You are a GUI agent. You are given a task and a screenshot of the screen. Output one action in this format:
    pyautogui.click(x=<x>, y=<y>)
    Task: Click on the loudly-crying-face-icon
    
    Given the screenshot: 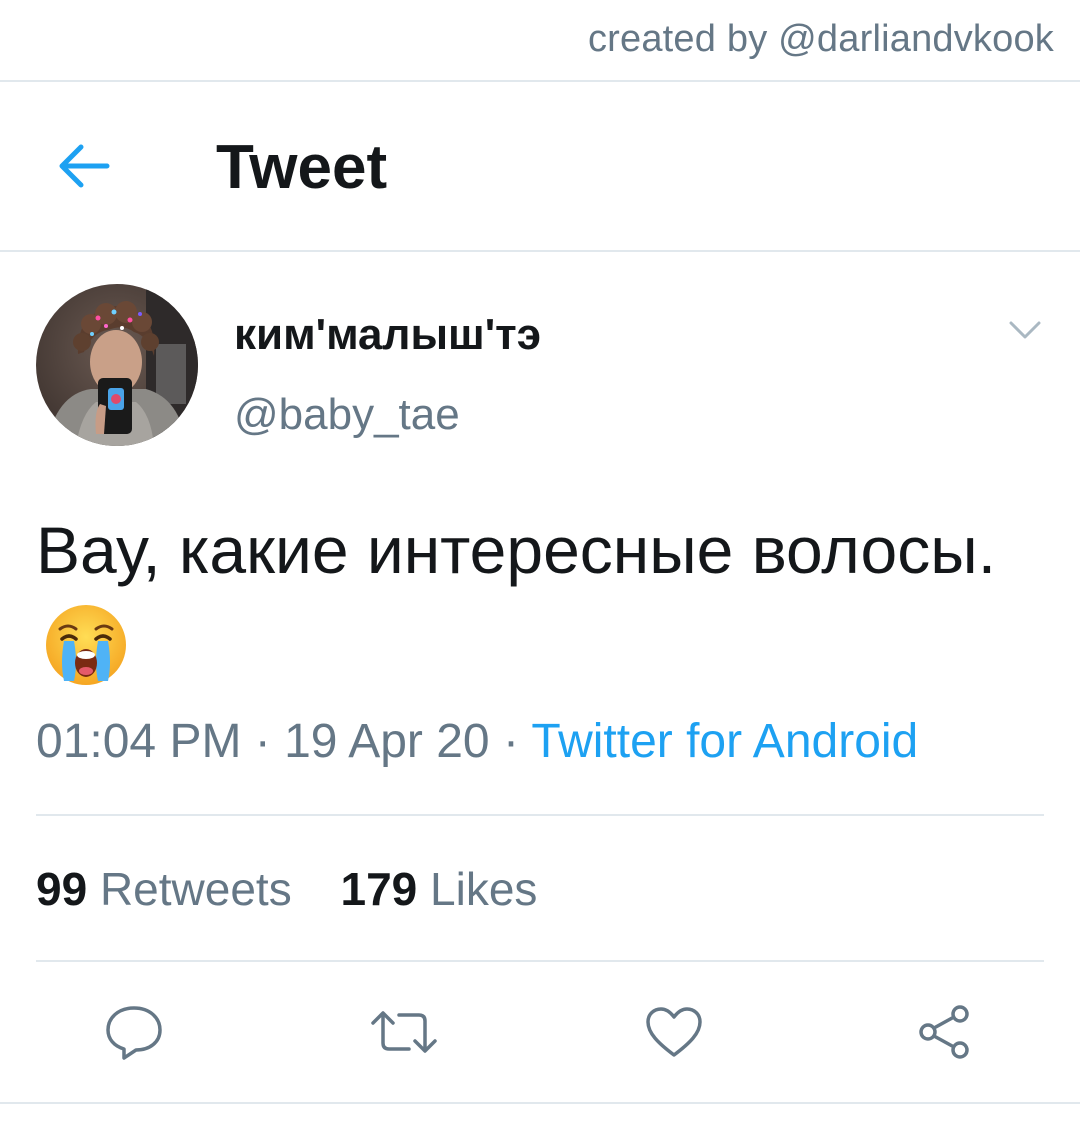 What is the action you would take?
    pyautogui.click(x=86, y=658)
    